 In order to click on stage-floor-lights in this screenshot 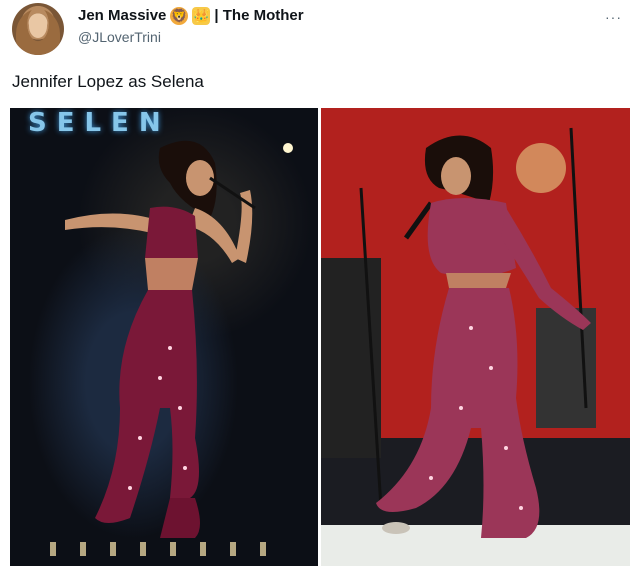, I will do `click(170, 549)`.